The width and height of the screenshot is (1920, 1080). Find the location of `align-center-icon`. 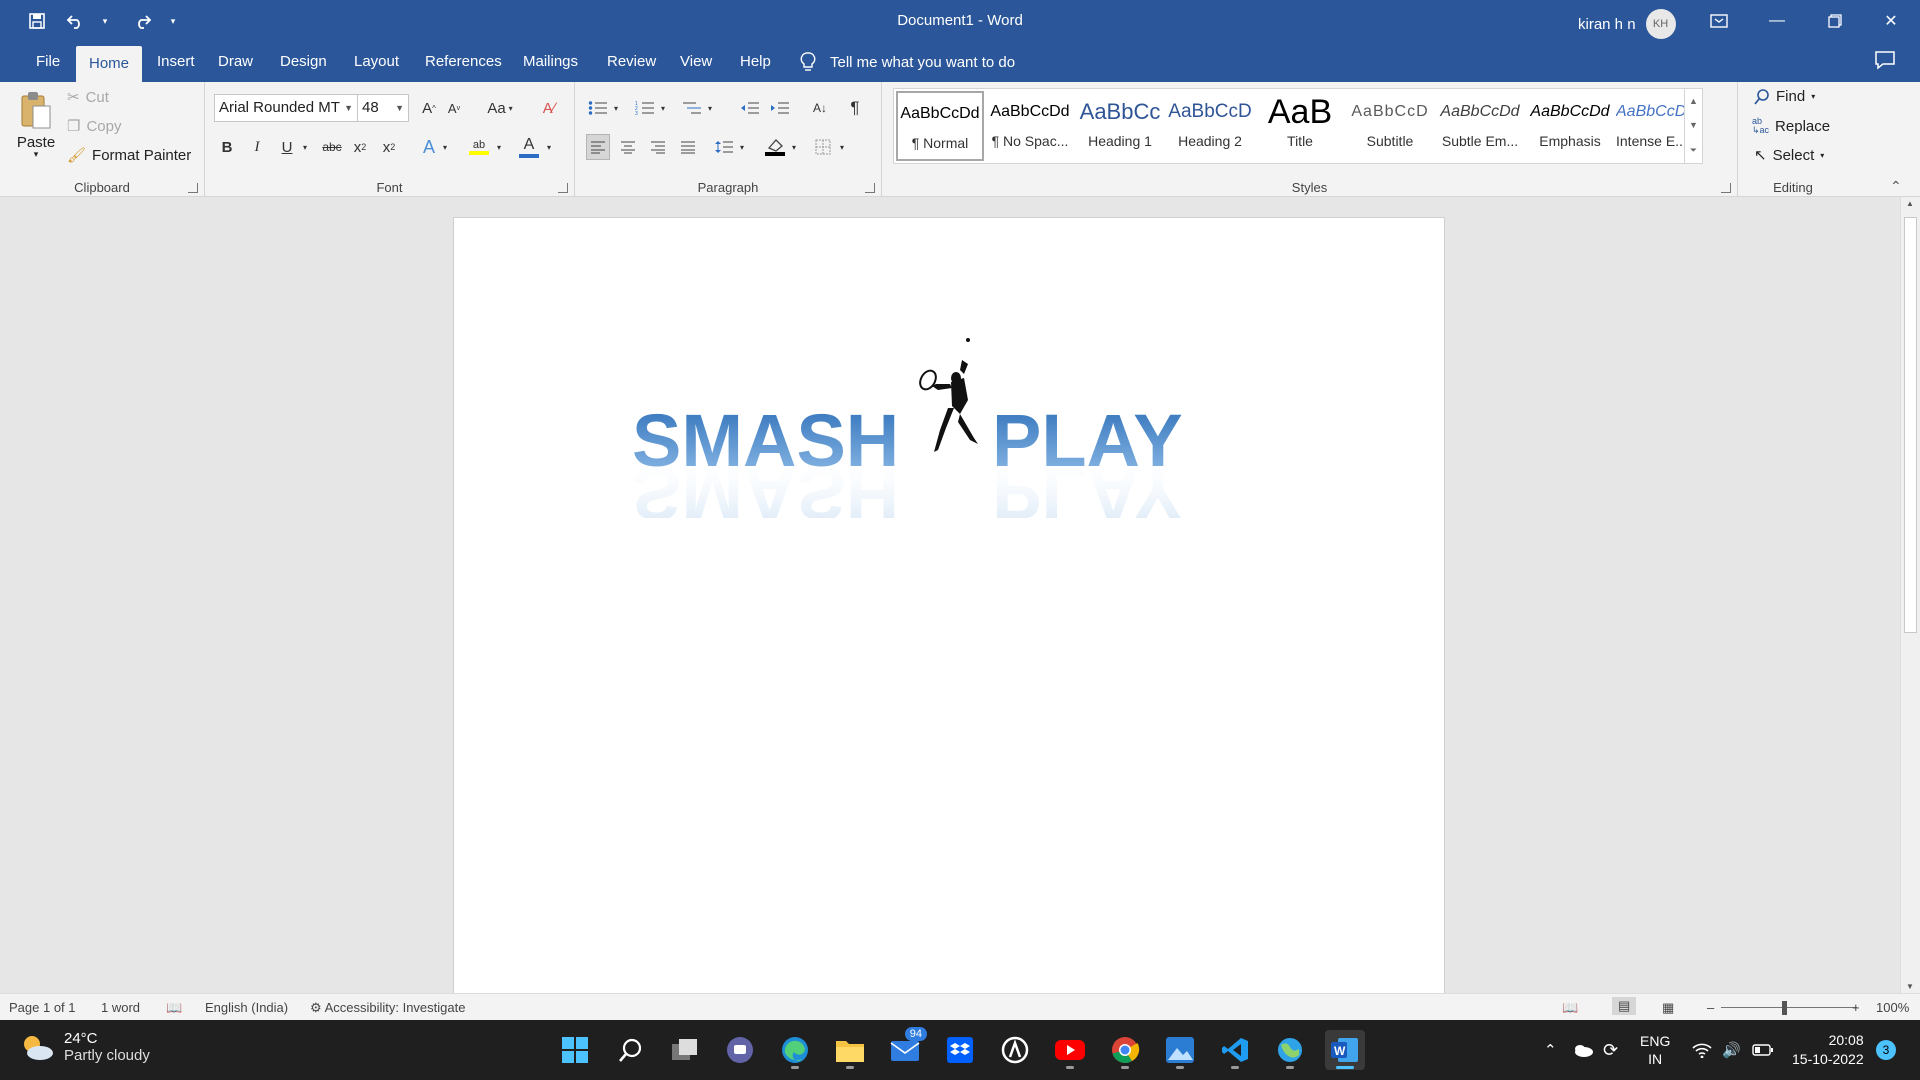

align-center-icon is located at coordinates (628, 147).